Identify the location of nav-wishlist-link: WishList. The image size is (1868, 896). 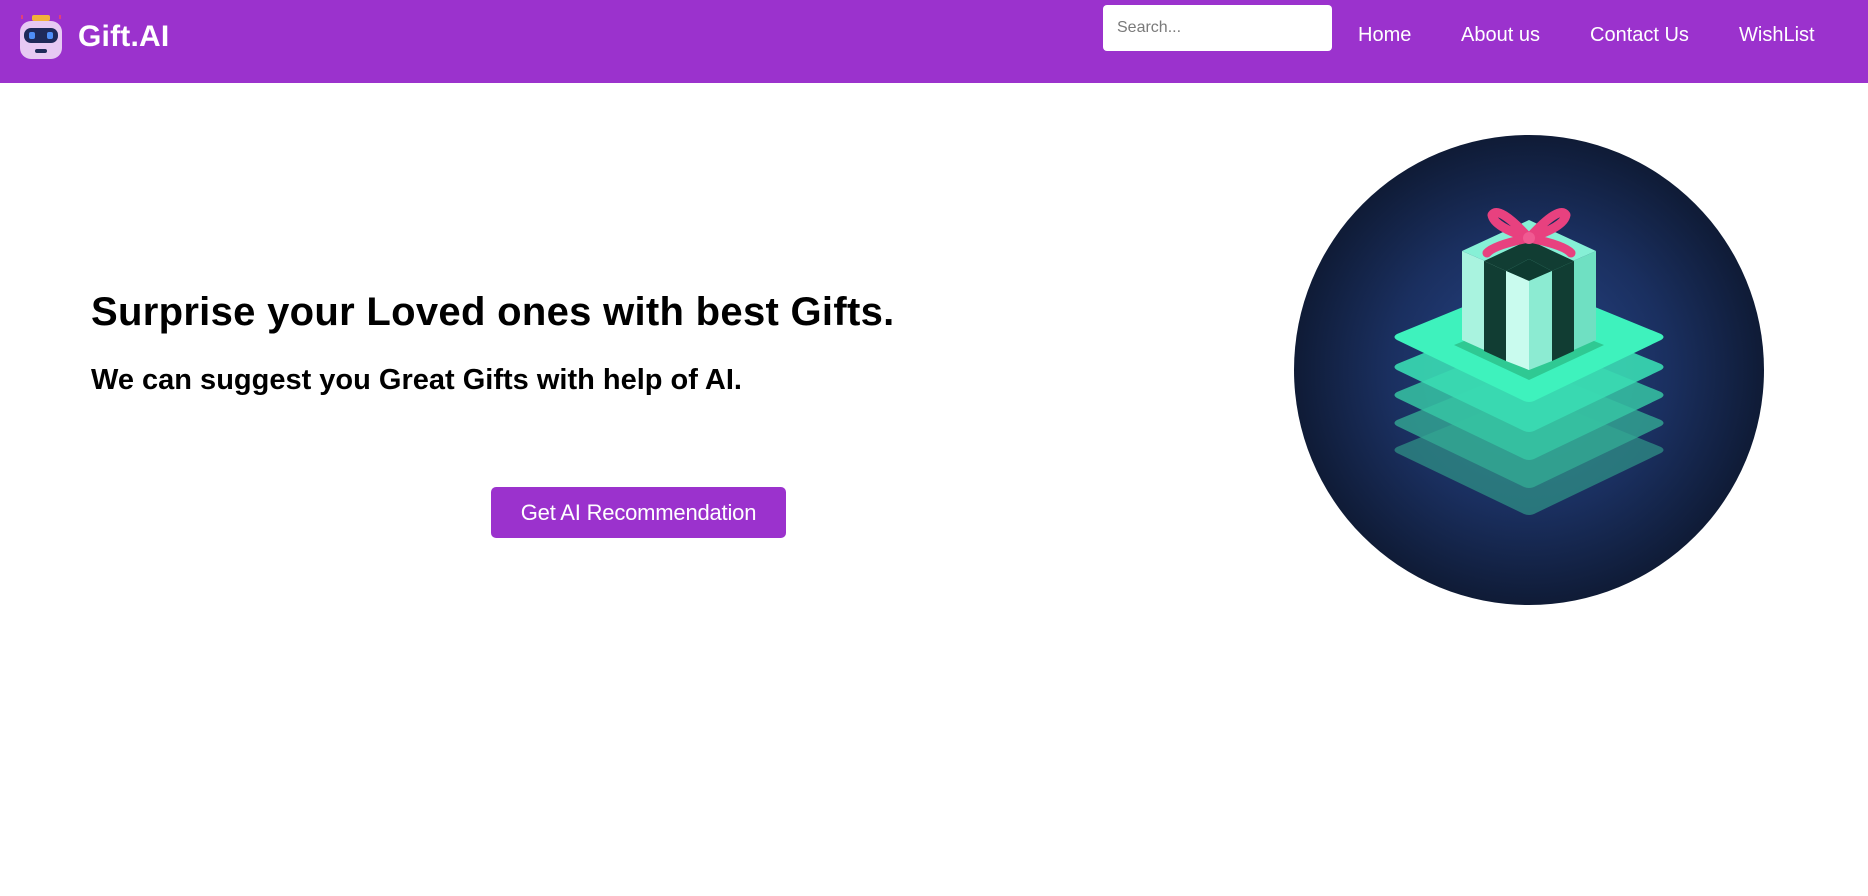
(1777, 35).